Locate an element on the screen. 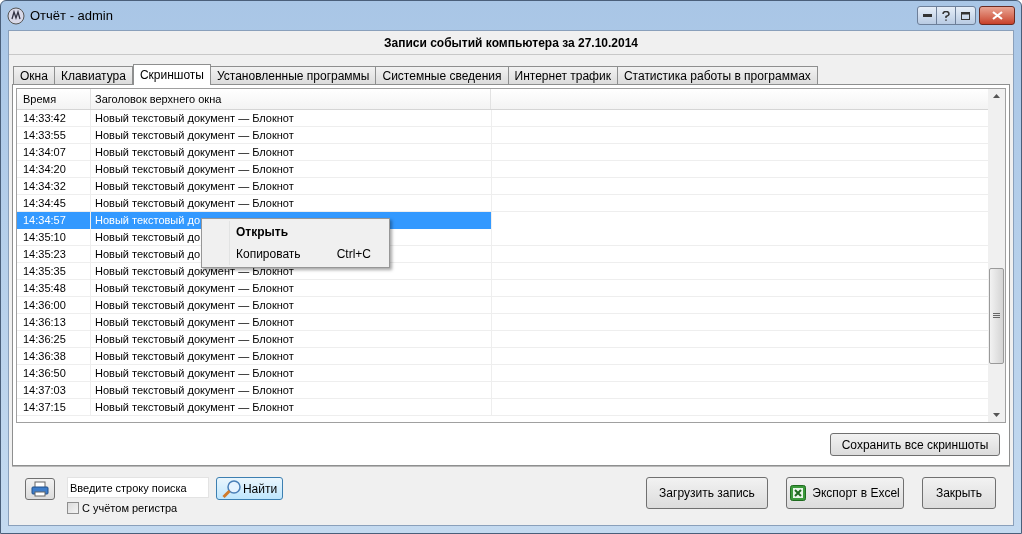  tab: Окна is located at coordinates (34, 75).